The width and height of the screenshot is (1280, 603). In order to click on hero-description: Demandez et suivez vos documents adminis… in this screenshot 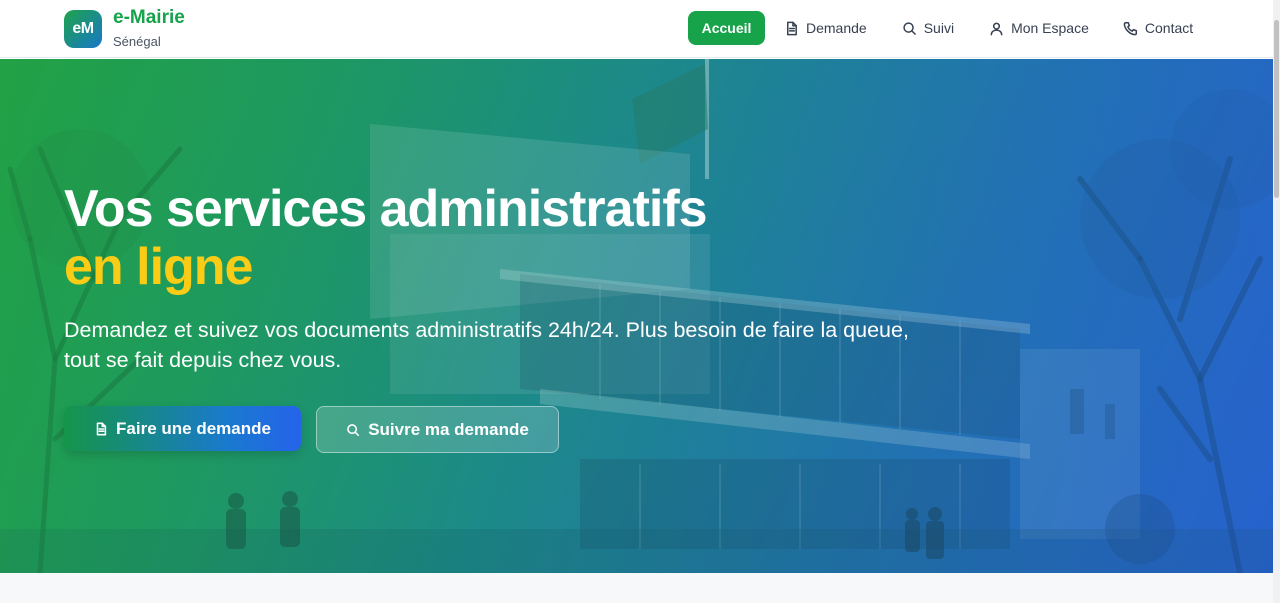, I will do `click(486, 345)`.